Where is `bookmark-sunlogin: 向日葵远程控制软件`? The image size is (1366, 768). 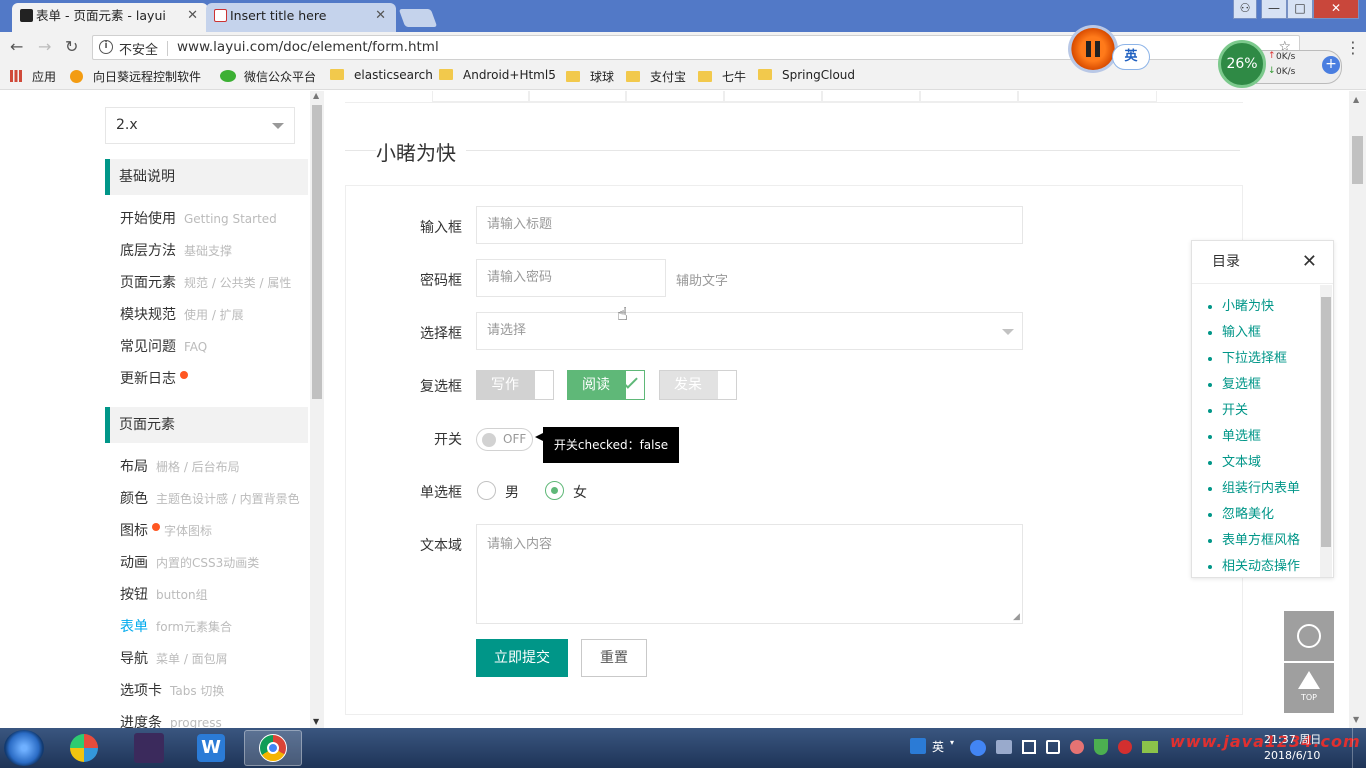
bookmark-sunlogin: 向日葵远程控制软件 is located at coordinates (135, 76).